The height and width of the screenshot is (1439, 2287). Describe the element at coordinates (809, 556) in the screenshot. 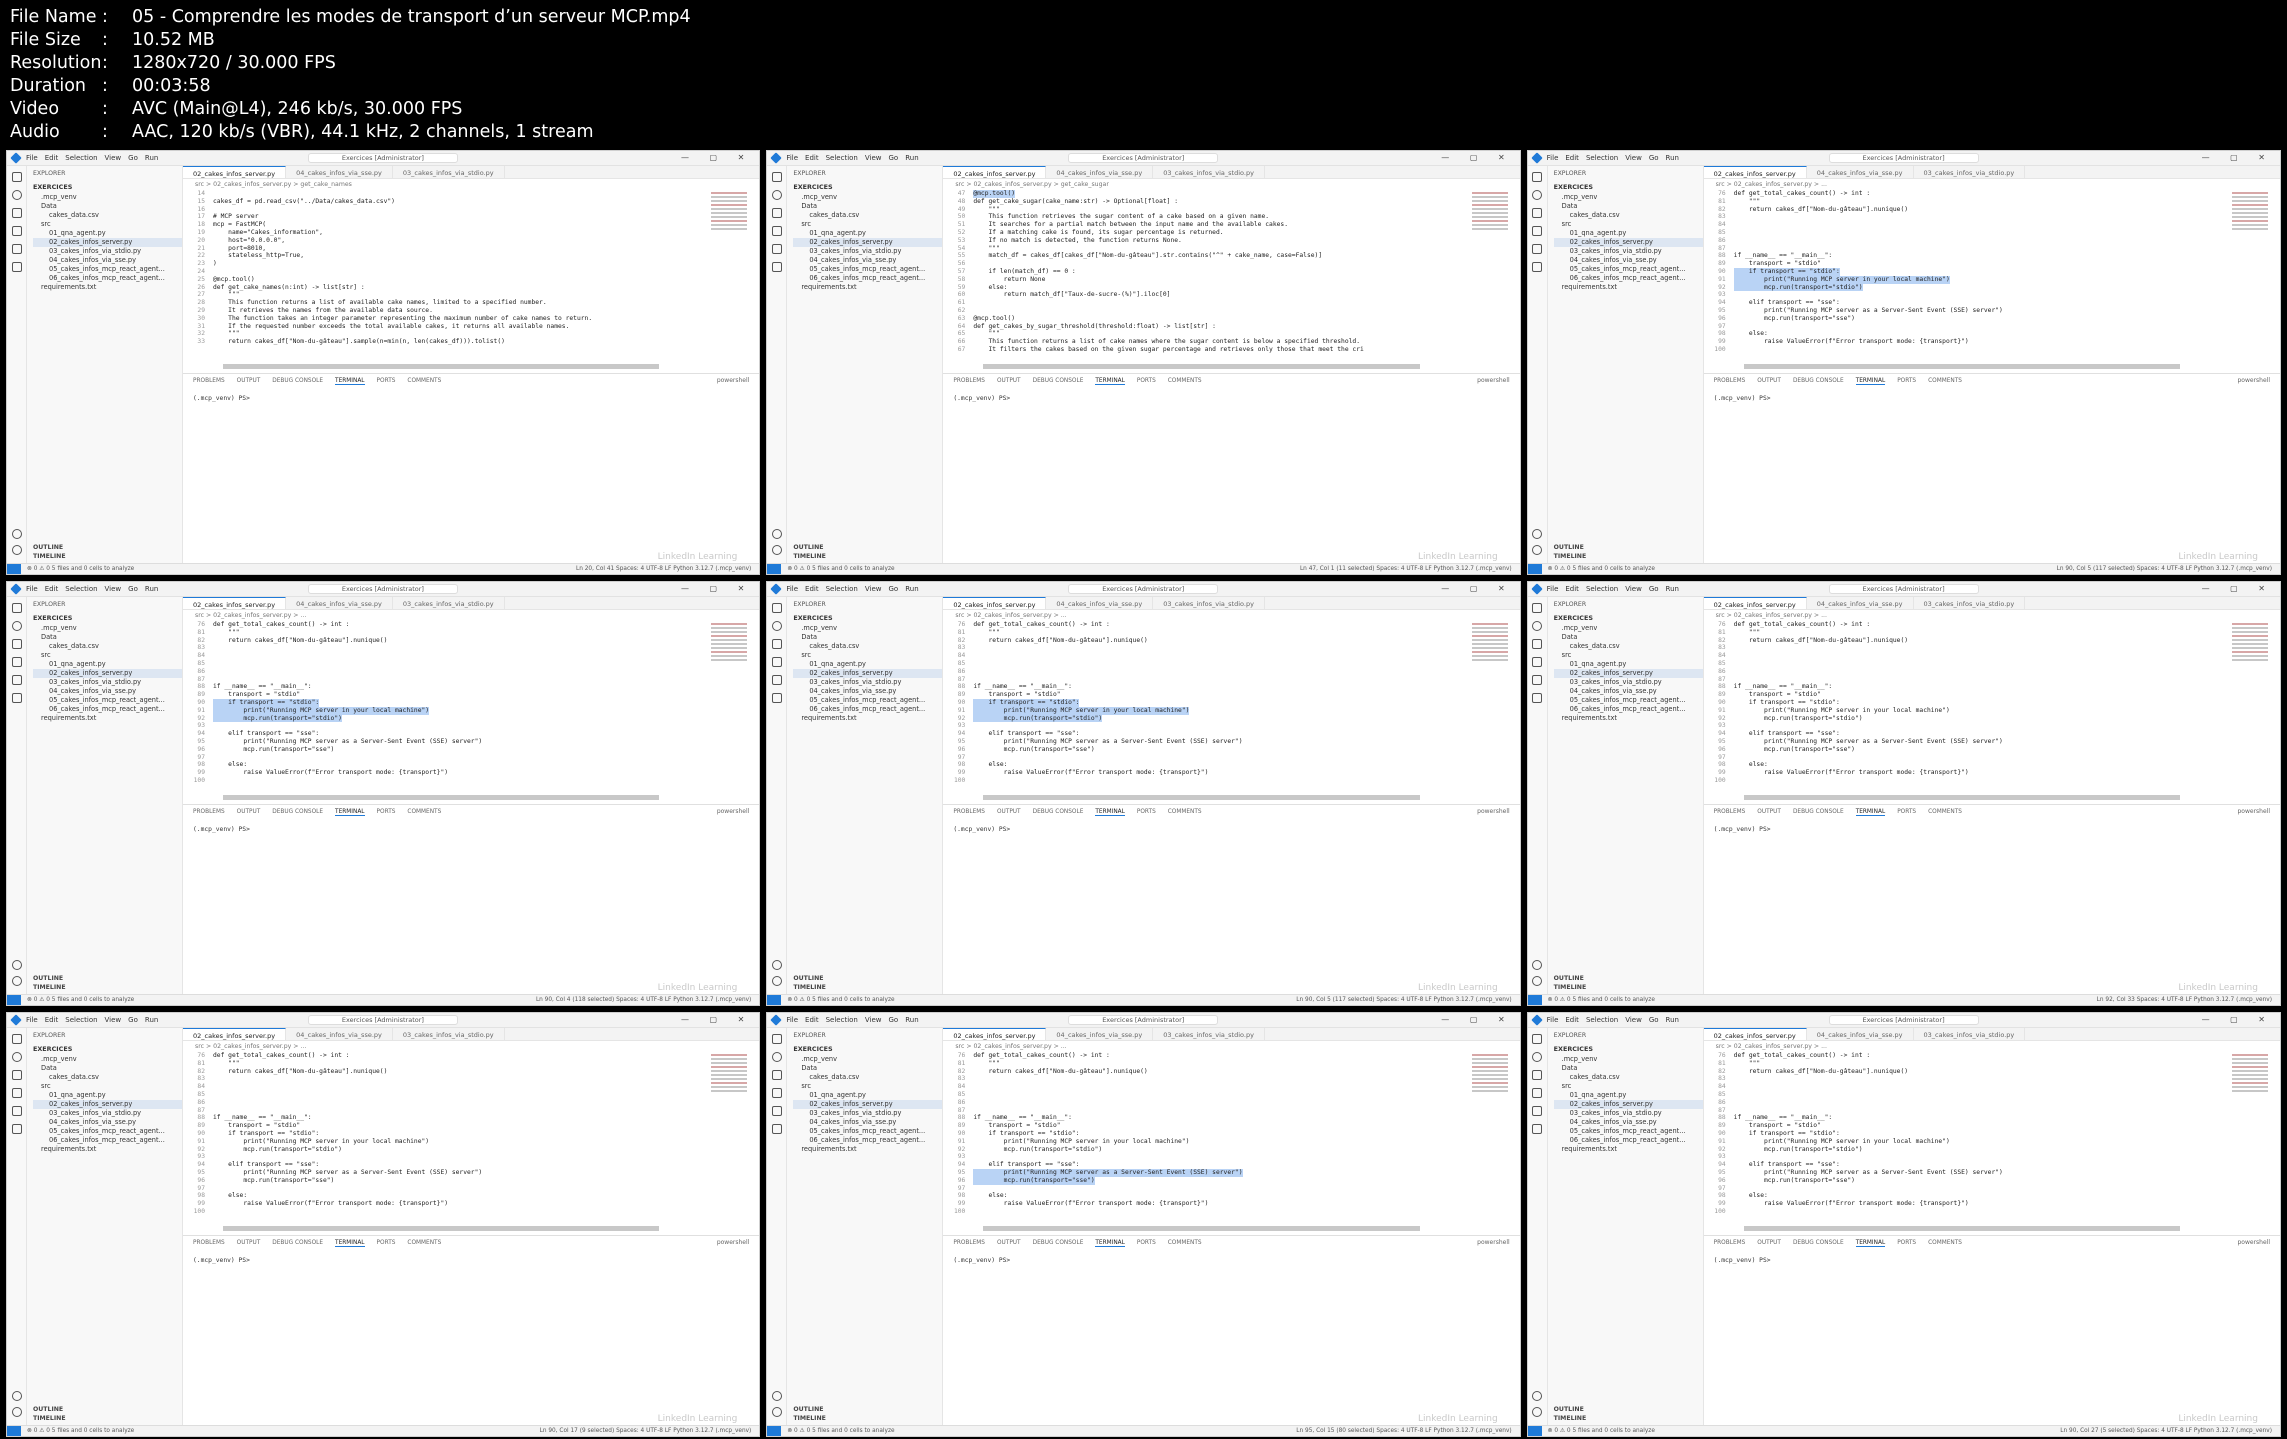

I see `timeline-label: TIMELINE` at that location.